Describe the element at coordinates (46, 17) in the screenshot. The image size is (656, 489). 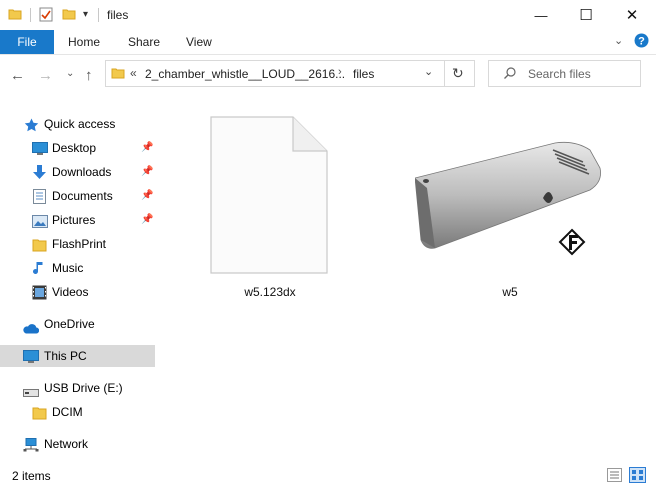
I see `properties-icon` at that location.